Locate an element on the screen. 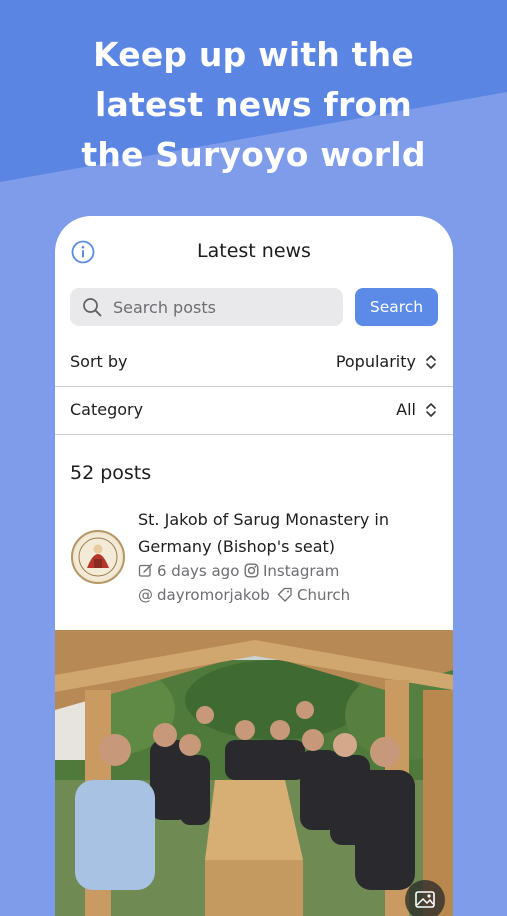 The width and height of the screenshot is (507, 916). page-title: Latest news is located at coordinates (254, 251).